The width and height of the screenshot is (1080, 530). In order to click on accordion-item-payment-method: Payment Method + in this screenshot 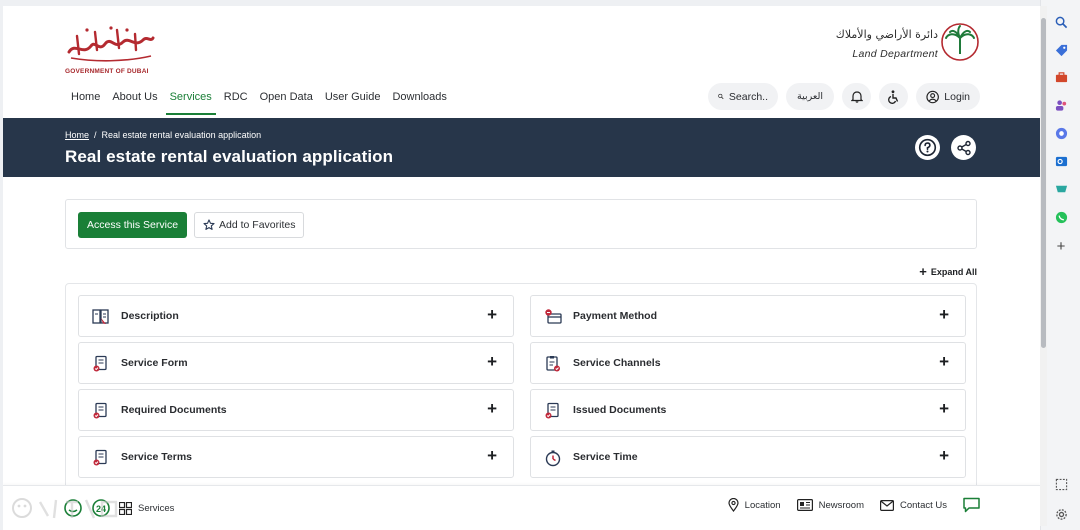, I will do `click(748, 316)`.